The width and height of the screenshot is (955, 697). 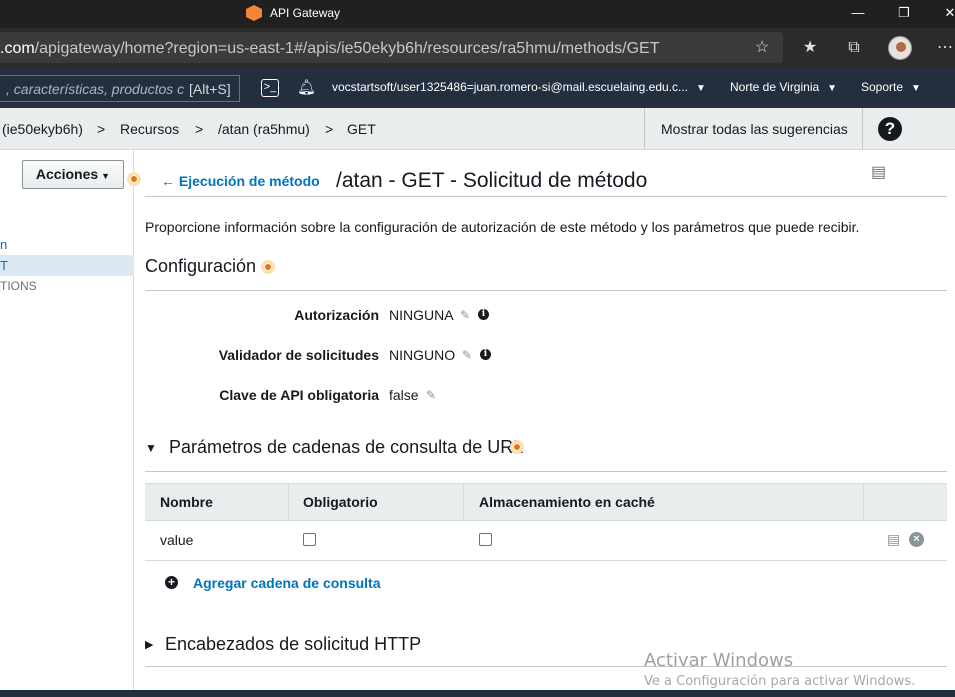 I want to click on window-title: API Gateway, so click(x=305, y=13).